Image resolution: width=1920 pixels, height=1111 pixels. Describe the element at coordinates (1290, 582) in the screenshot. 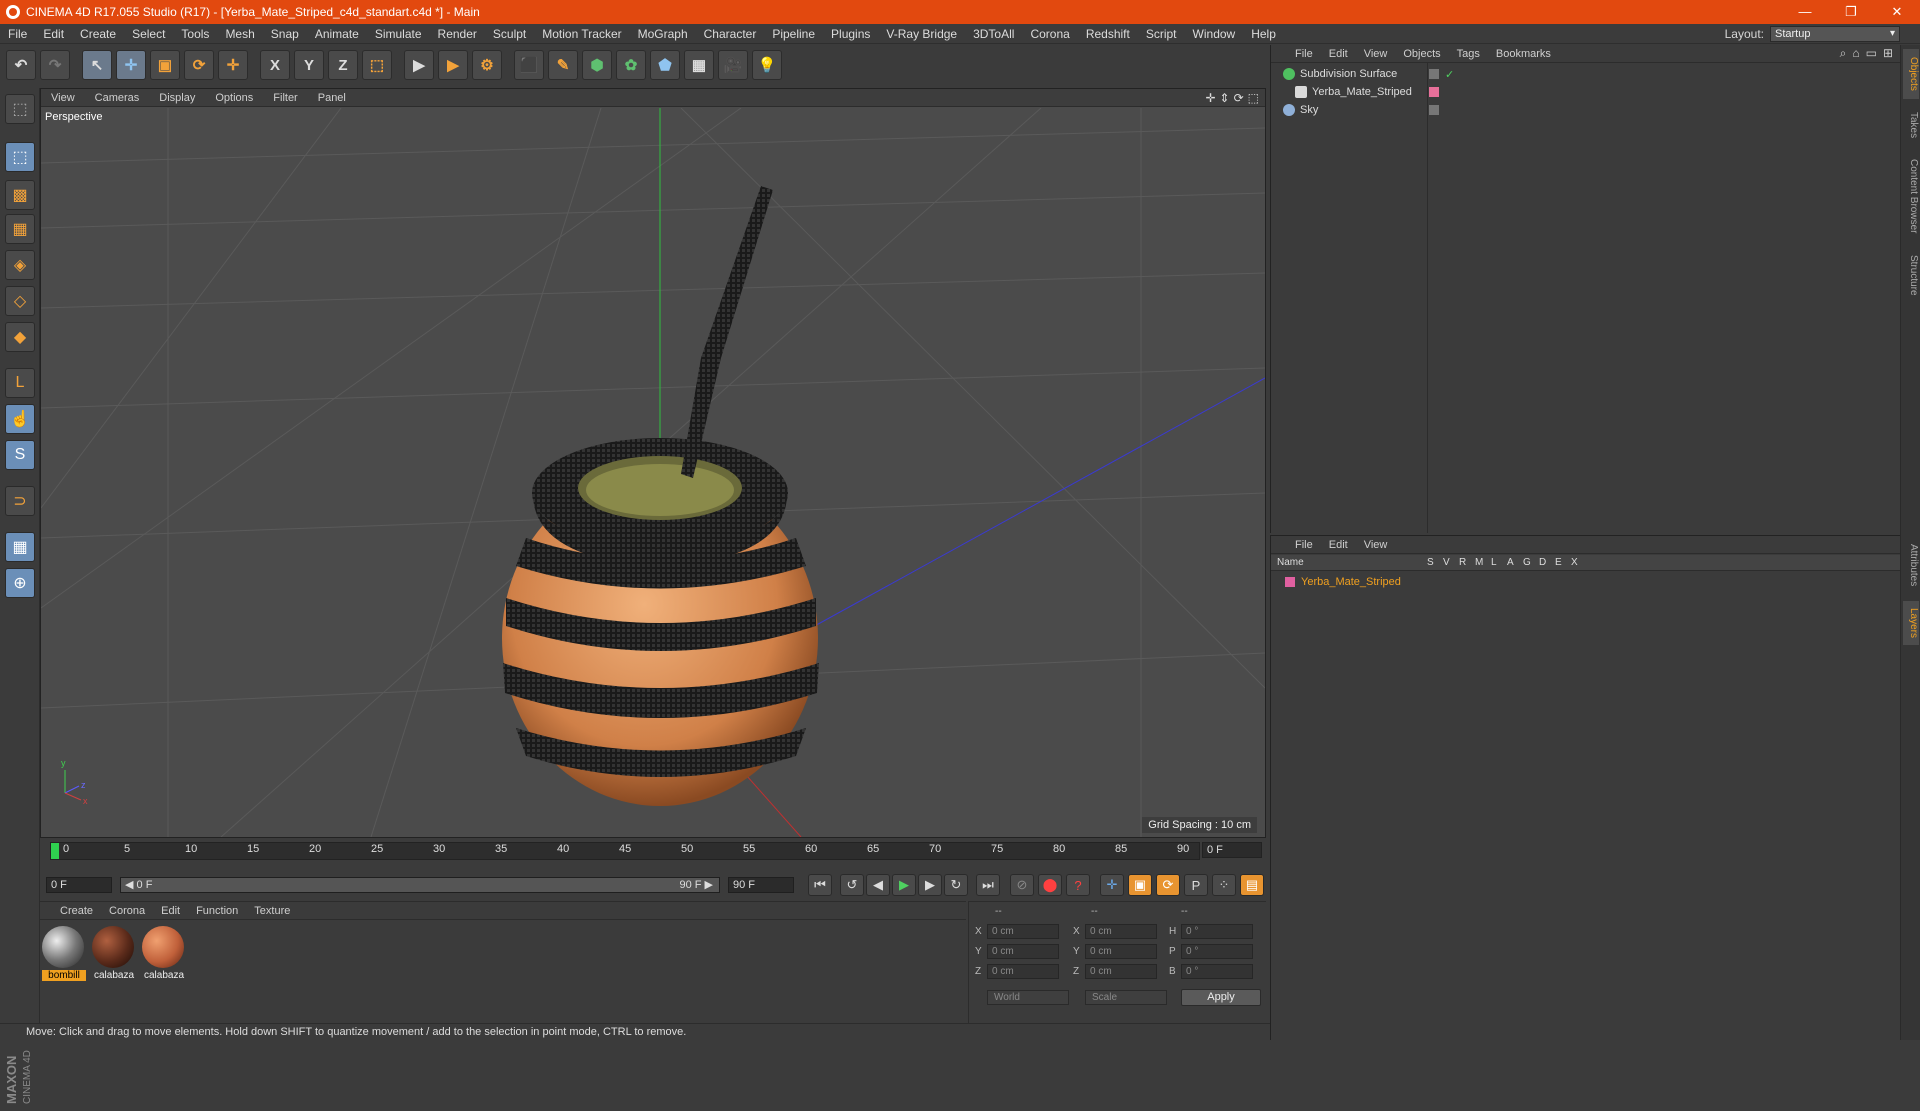

I see `layer-color-swatch` at that location.